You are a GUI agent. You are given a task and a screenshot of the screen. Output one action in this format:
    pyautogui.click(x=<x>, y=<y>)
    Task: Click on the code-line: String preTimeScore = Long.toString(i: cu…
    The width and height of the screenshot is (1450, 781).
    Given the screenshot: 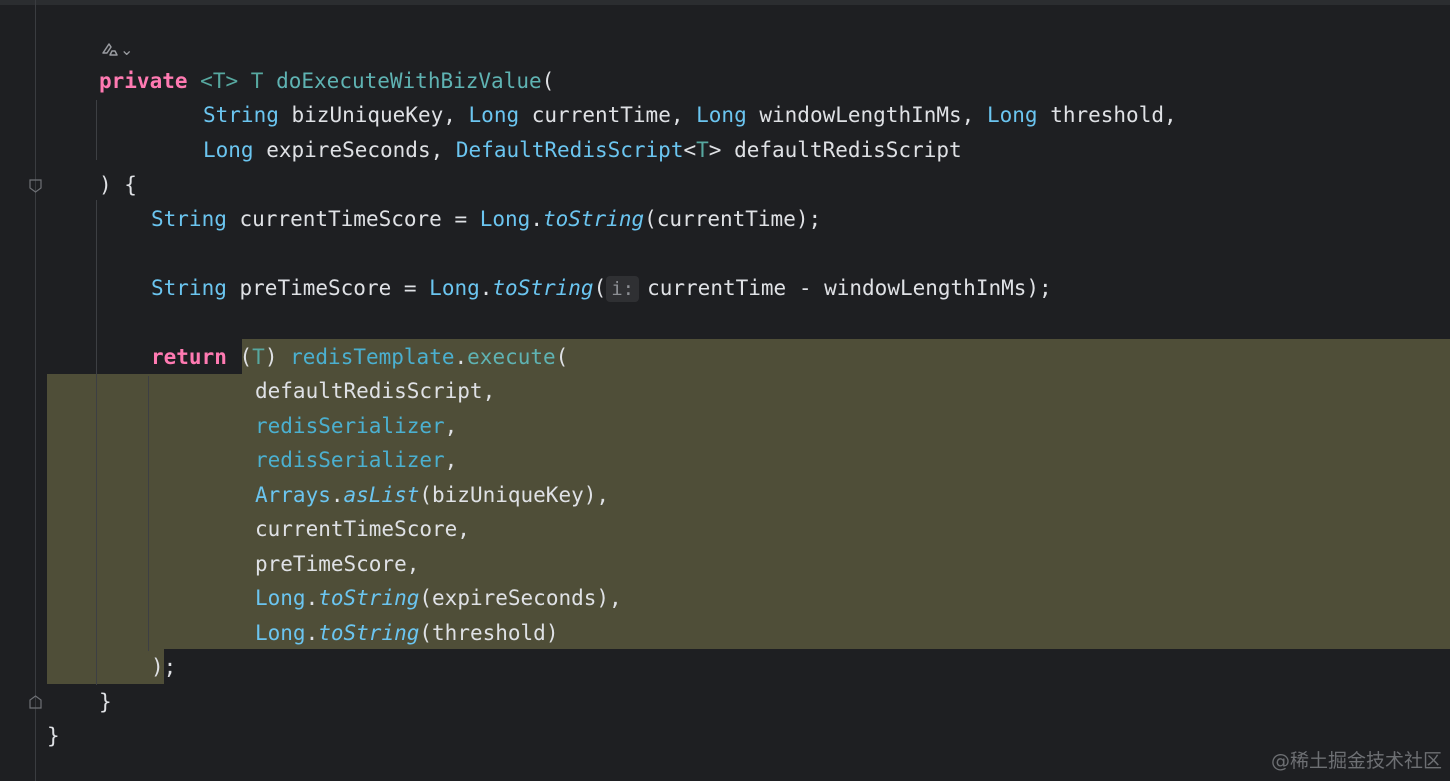 What is the action you would take?
    pyautogui.click(x=601, y=288)
    